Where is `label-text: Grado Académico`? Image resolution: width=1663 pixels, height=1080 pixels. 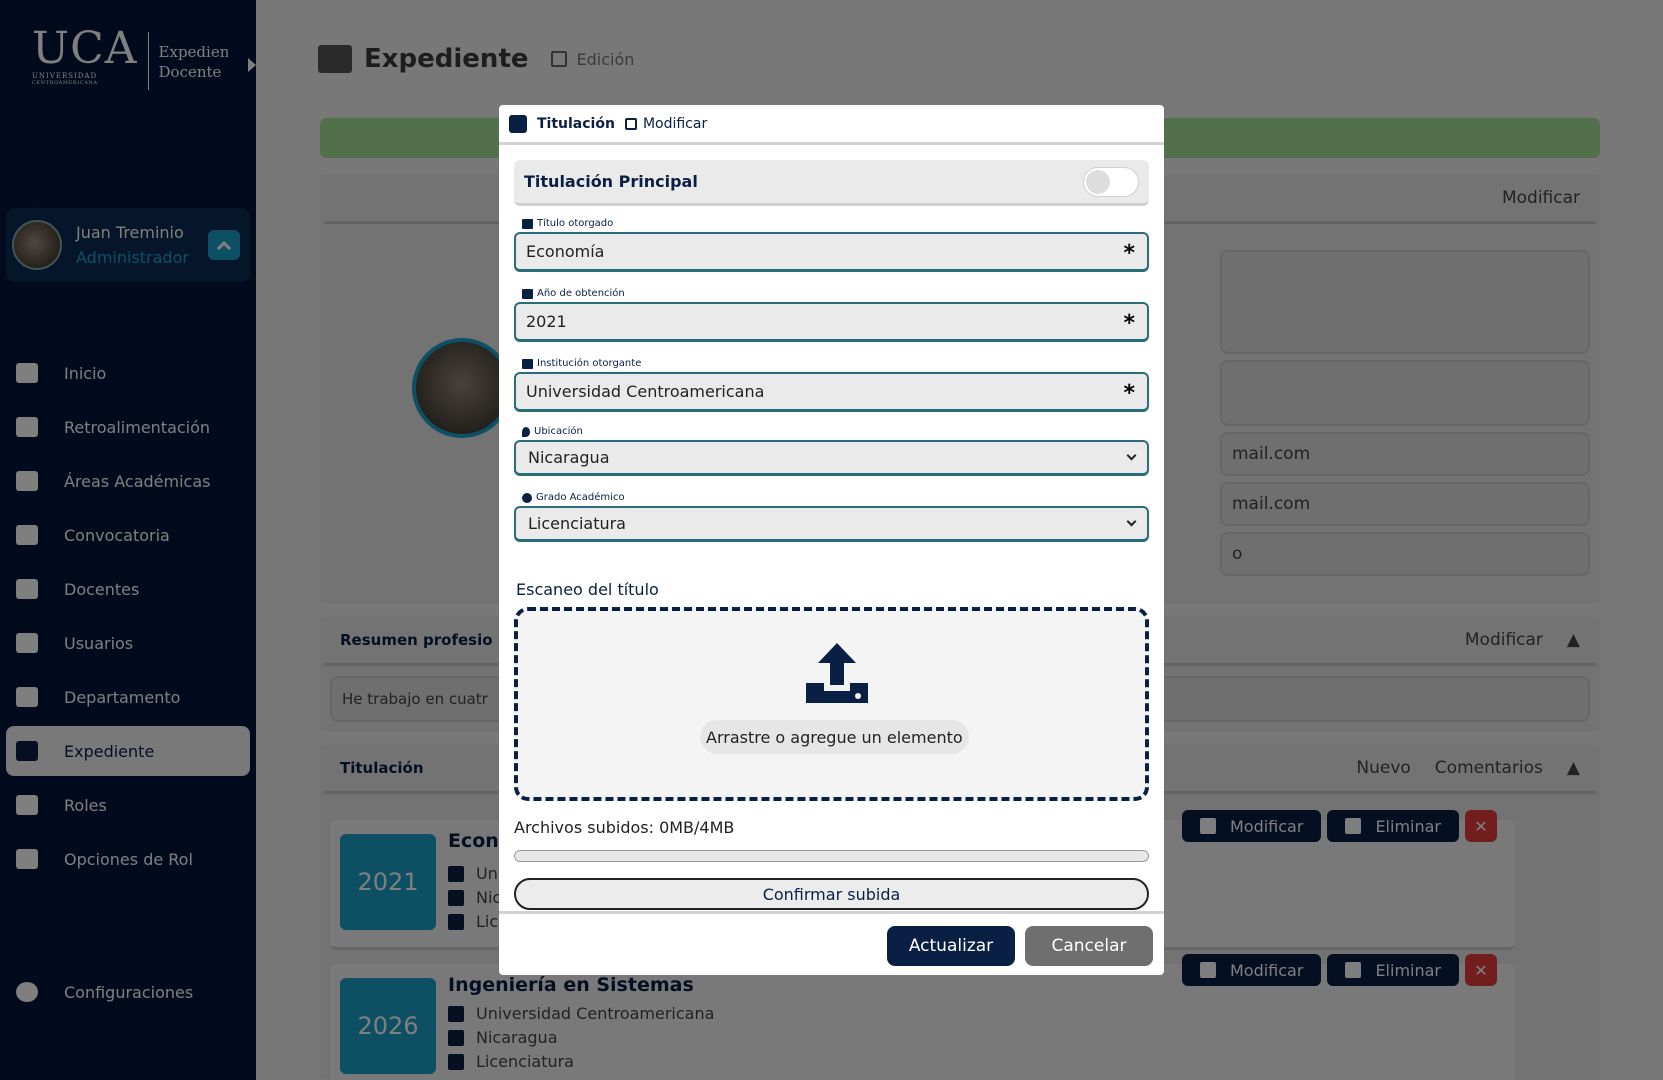
label-text: Grado Académico is located at coordinates (580, 497).